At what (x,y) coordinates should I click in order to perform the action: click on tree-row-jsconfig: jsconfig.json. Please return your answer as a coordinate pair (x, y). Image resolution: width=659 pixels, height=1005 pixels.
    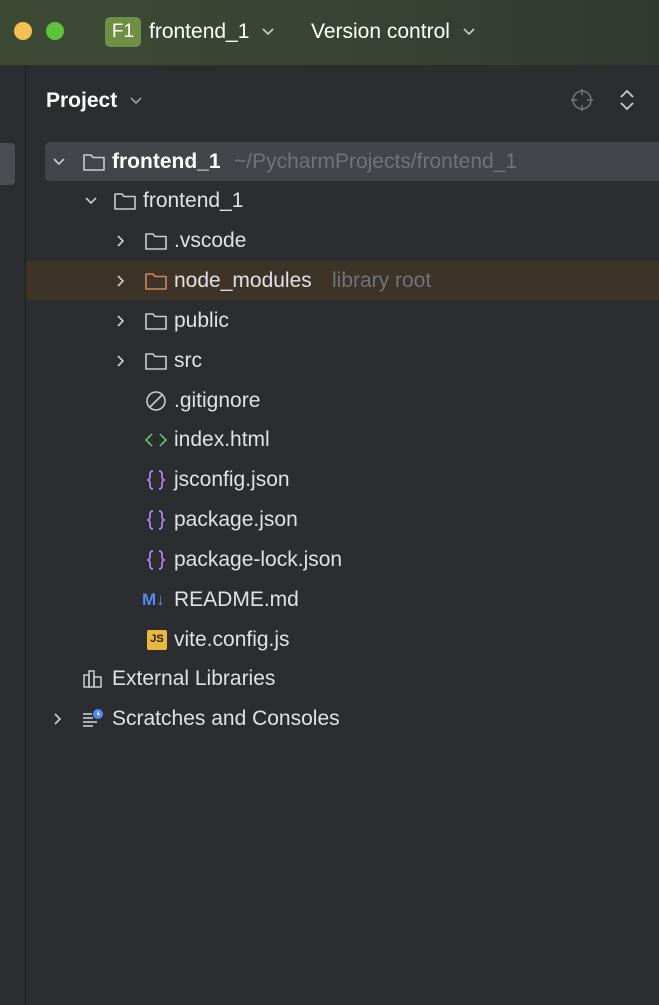
    Looking at the image, I should click on (342, 479).